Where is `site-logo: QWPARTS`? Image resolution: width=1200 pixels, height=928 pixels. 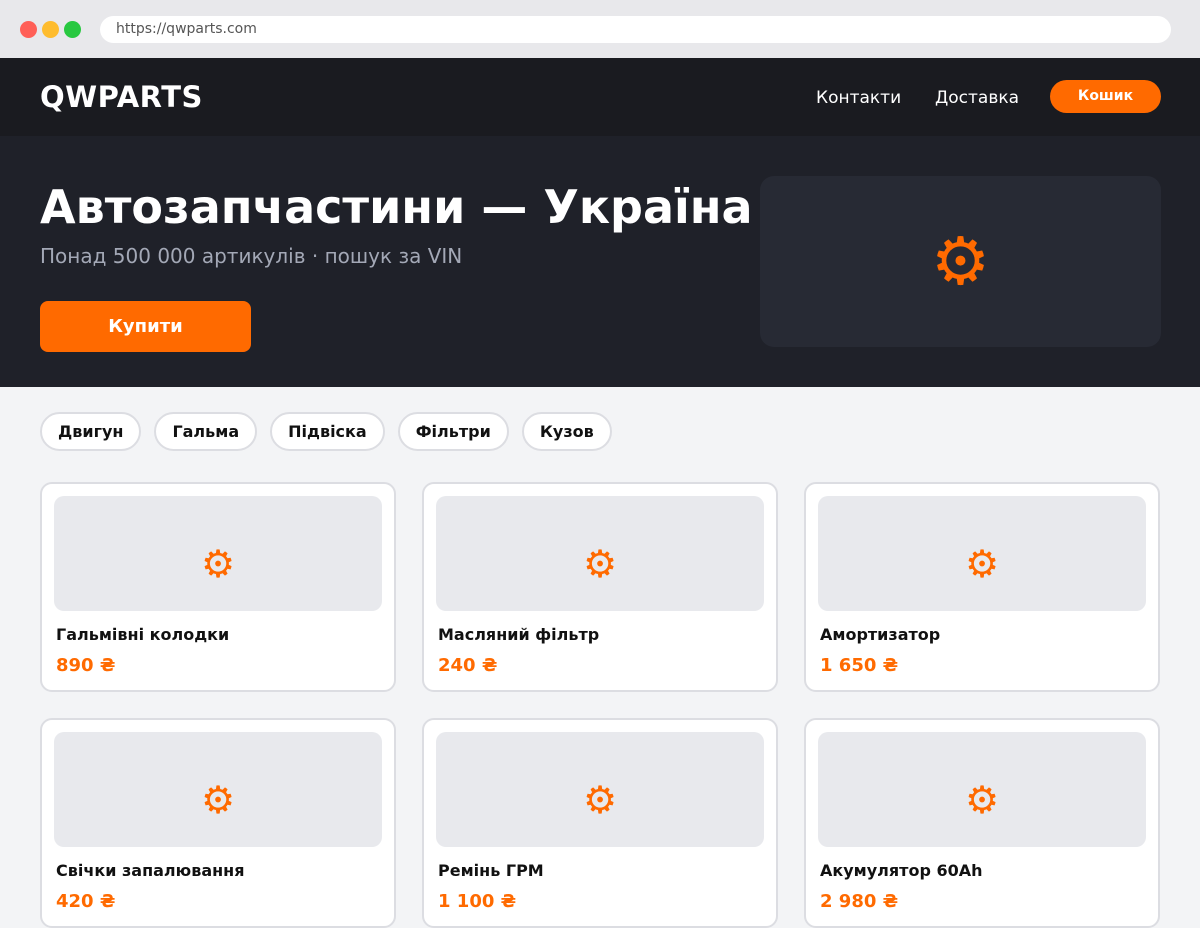
site-logo: QWPARTS is located at coordinates (121, 97).